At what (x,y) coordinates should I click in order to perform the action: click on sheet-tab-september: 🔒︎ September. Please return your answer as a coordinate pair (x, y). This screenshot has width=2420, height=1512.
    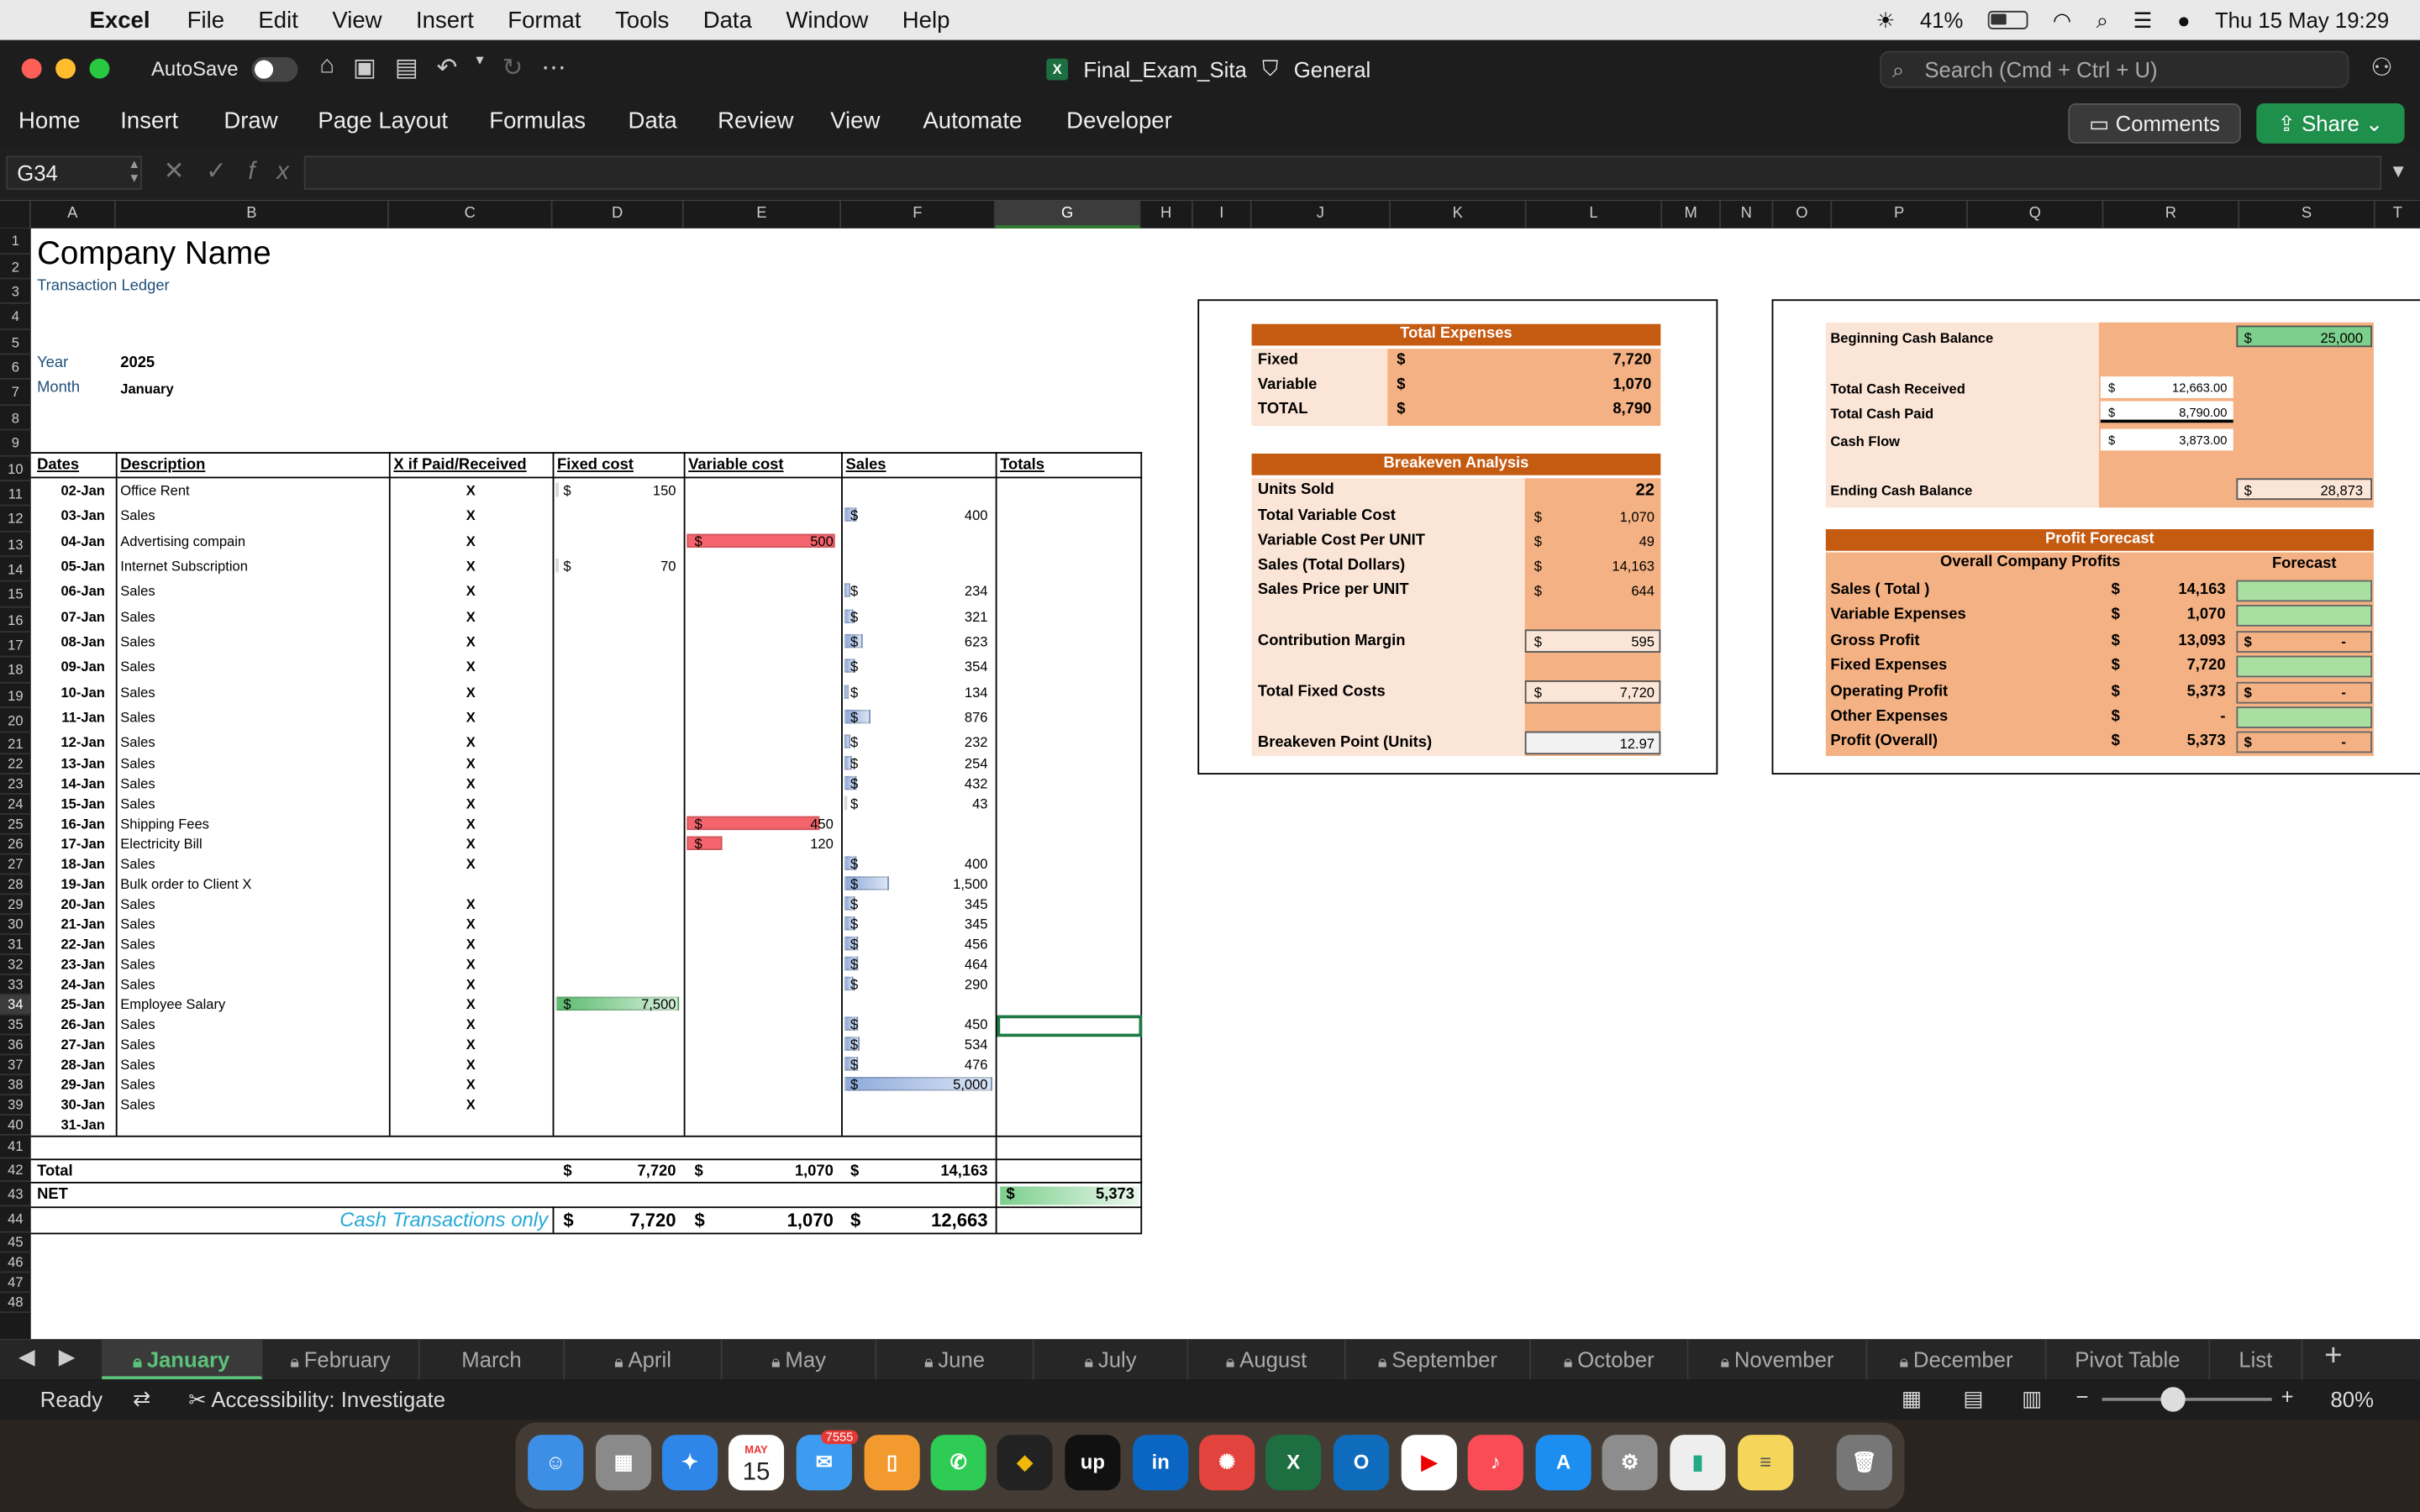
    Looking at the image, I should click on (1439, 1359).